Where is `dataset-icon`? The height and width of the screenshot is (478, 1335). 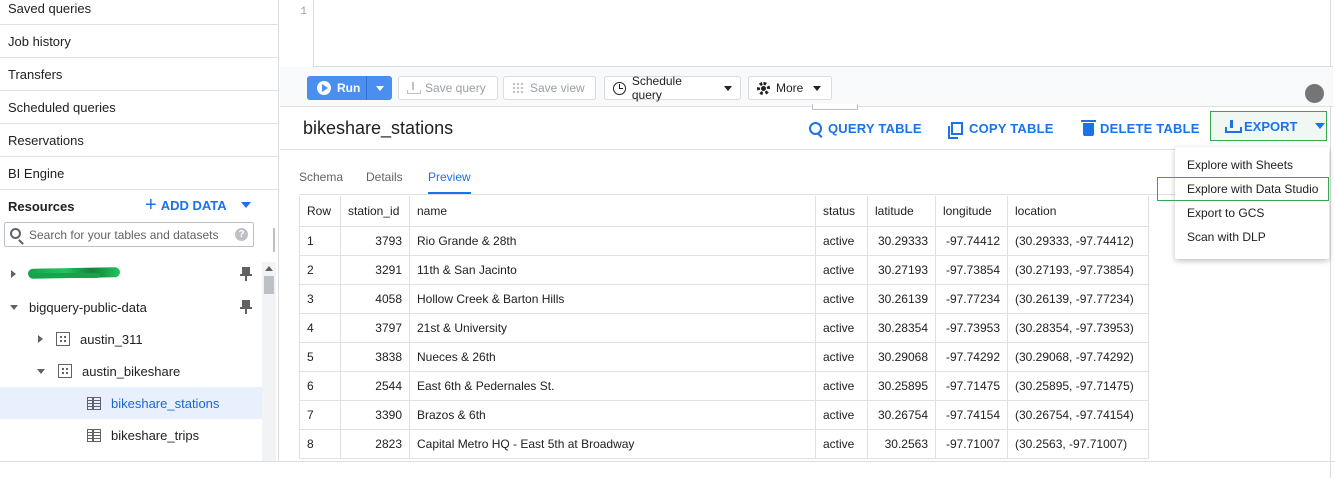
dataset-icon is located at coordinates (63, 339).